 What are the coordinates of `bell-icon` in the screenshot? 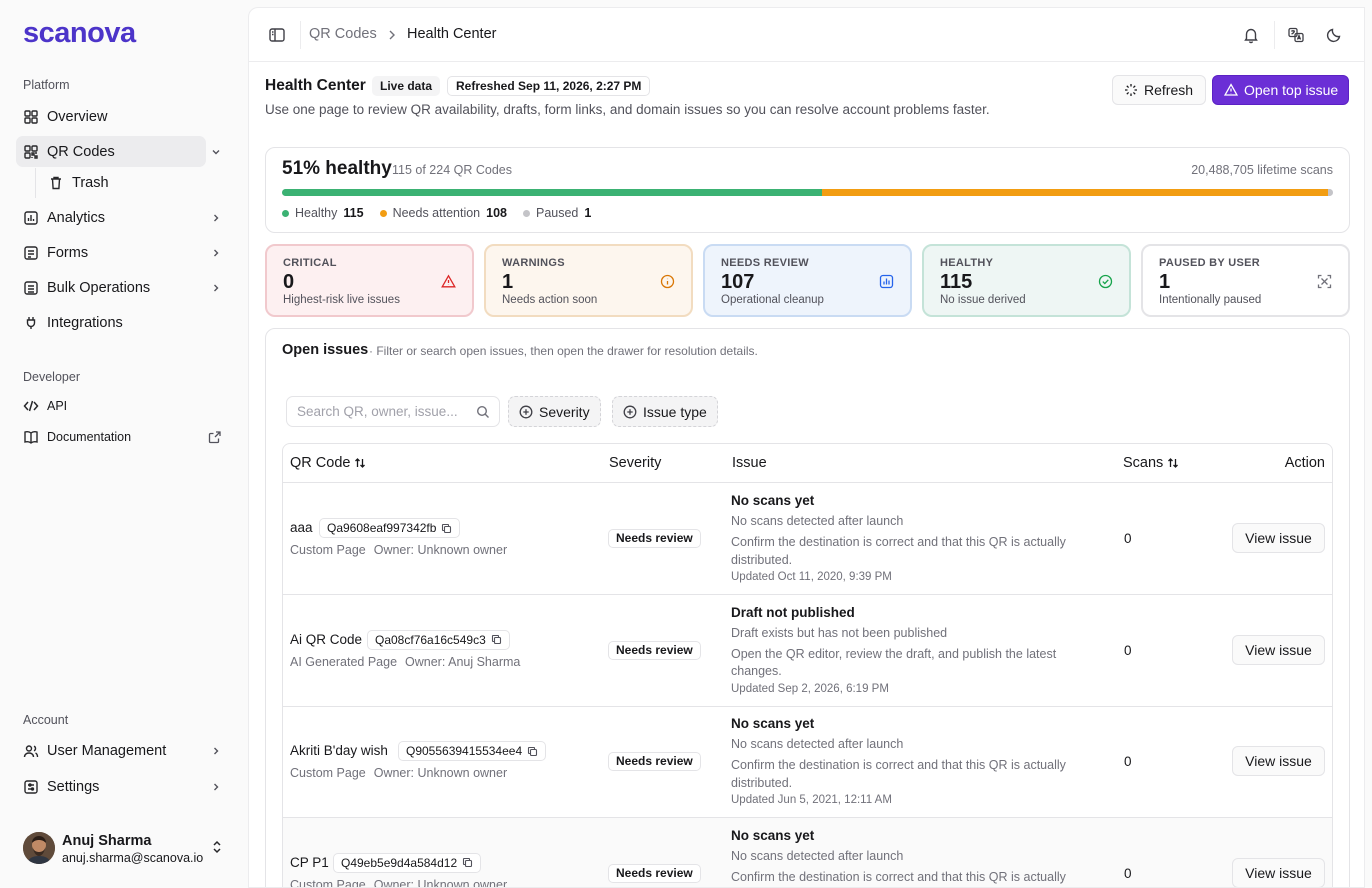 It's located at (1251, 35).